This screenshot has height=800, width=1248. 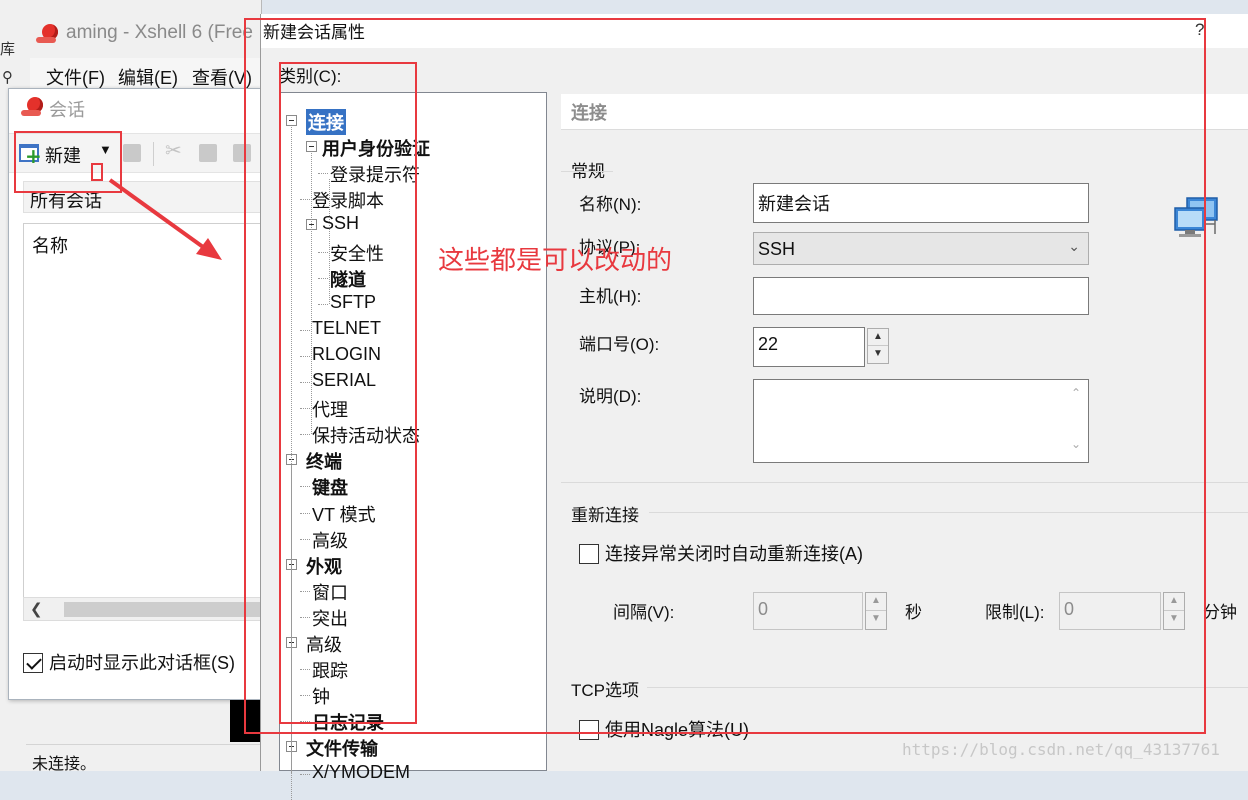 What do you see at coordinates (159, 32) in the screenshot?
I see `xshell-title: aming - Xshell 6 (Free` at bounding box center [159, 32].